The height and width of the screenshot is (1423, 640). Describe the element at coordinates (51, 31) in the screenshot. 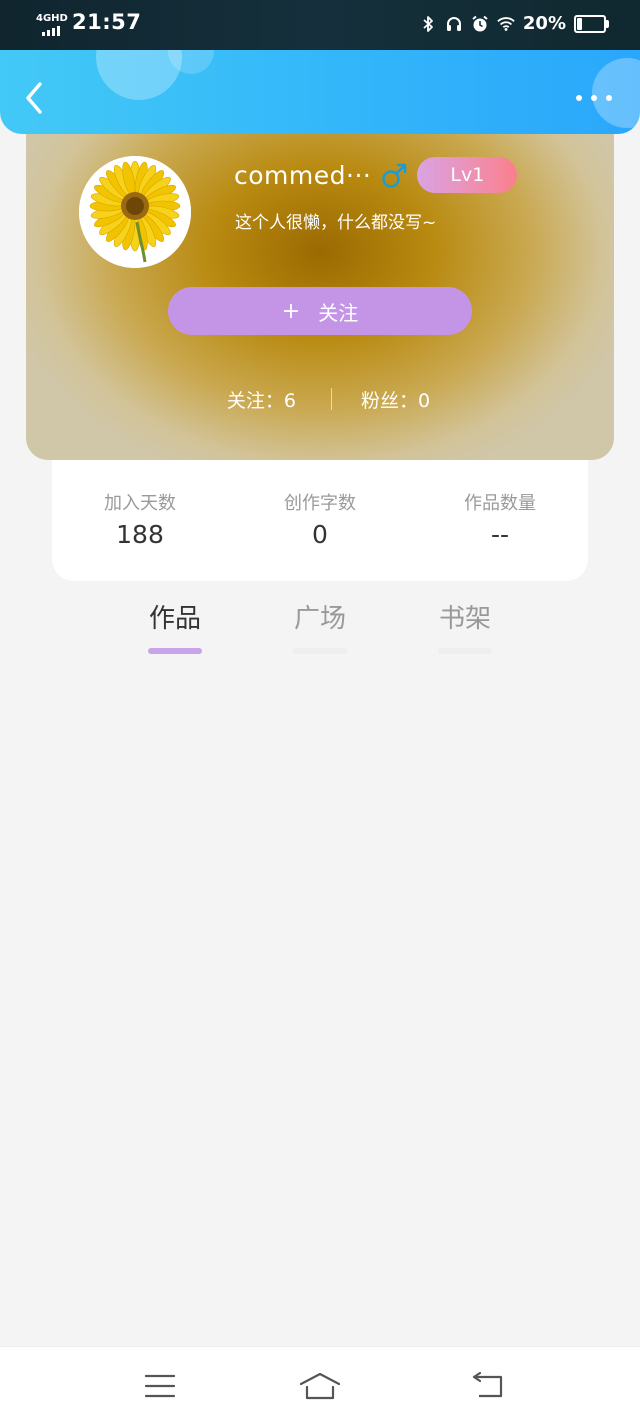

I see `signal-icon` at that location.